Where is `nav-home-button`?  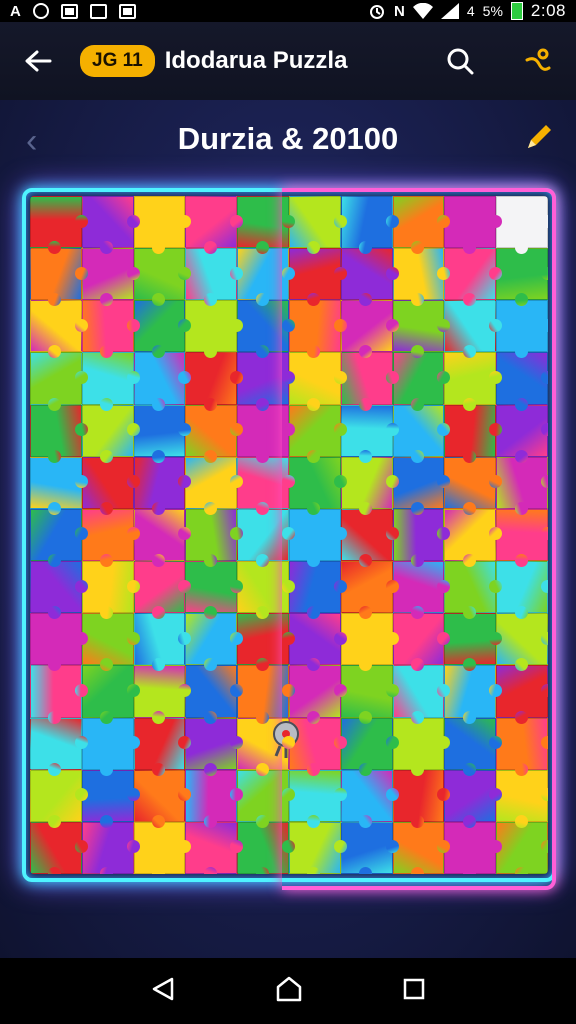 nav-home-button is located at coordinates (289, 991).